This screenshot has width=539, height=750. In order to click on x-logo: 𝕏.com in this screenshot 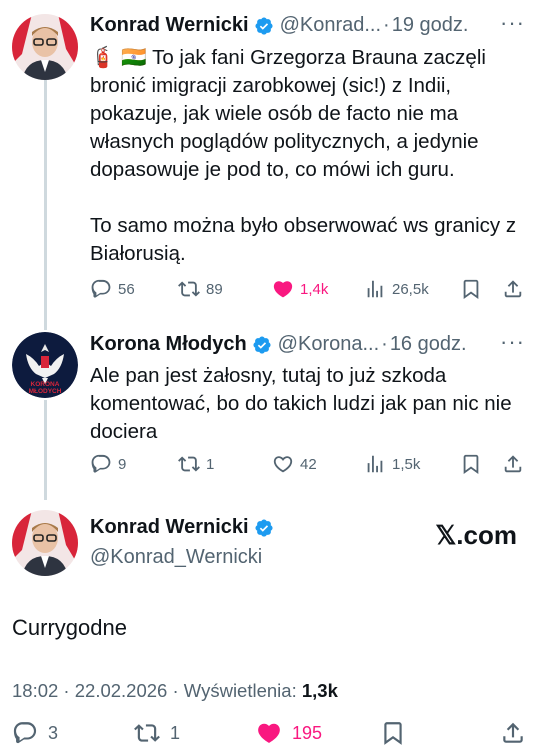, I will do `click(476, 535)`.